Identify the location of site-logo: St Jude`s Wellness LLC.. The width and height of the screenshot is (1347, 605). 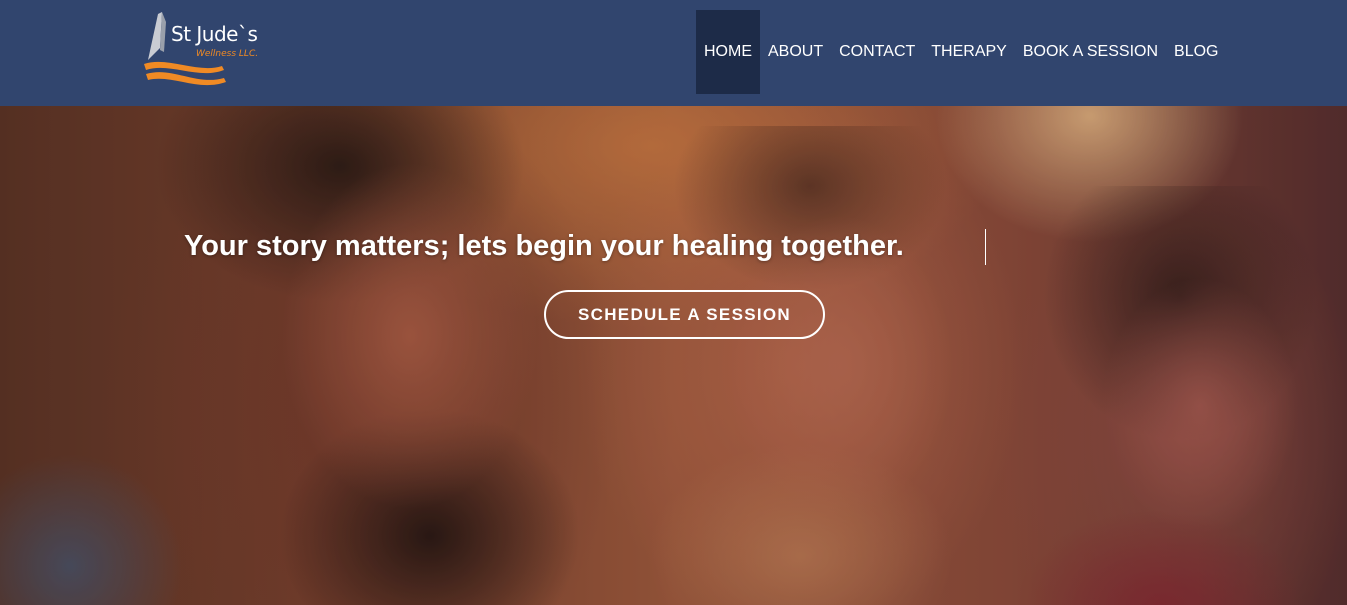
(213, 49).